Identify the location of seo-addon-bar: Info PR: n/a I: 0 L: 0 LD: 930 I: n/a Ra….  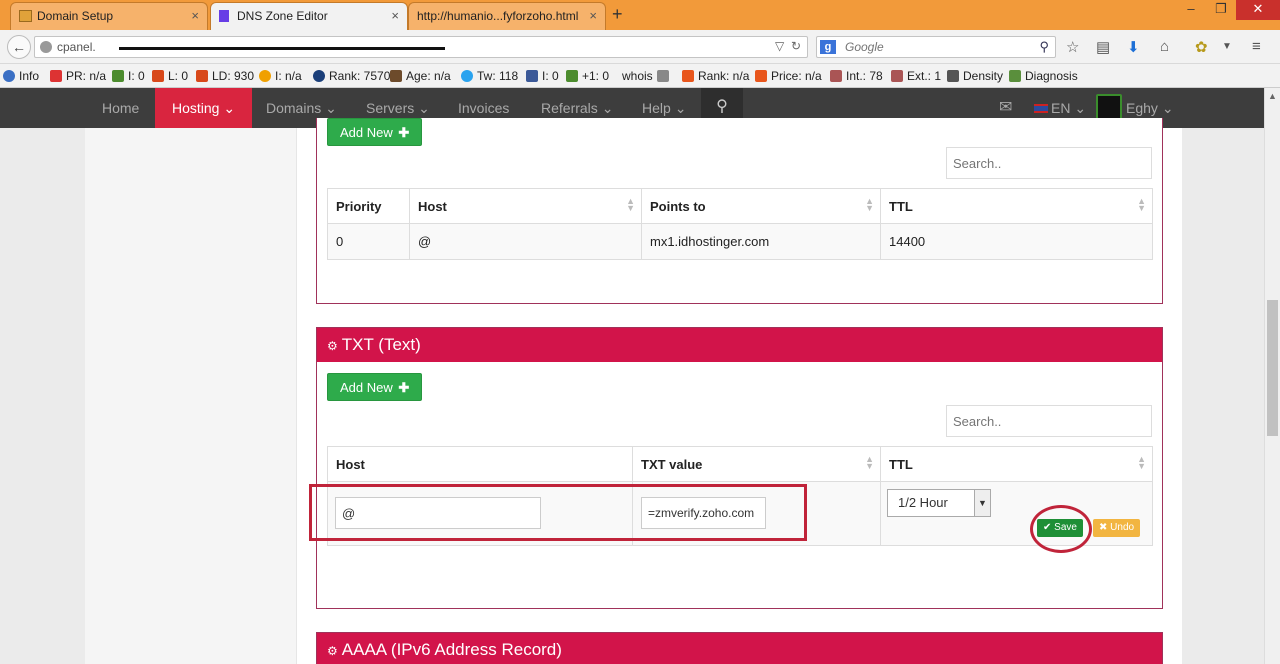
(640, 76).